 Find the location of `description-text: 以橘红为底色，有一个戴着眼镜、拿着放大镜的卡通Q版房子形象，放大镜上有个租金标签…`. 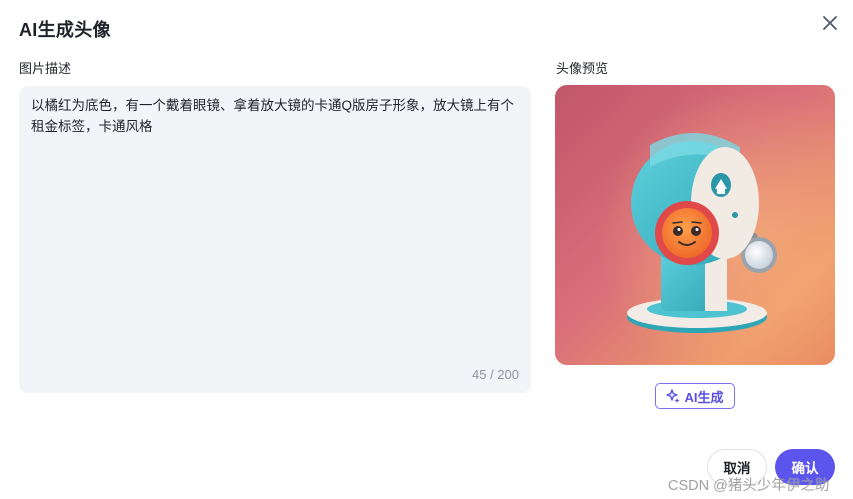

description-text: 以橘红为底色，有一个戴着眼镜、拿着放大镜的卡通Q版房子形象，放大镜上有个租金标签… is located at coordinates (275, 116).